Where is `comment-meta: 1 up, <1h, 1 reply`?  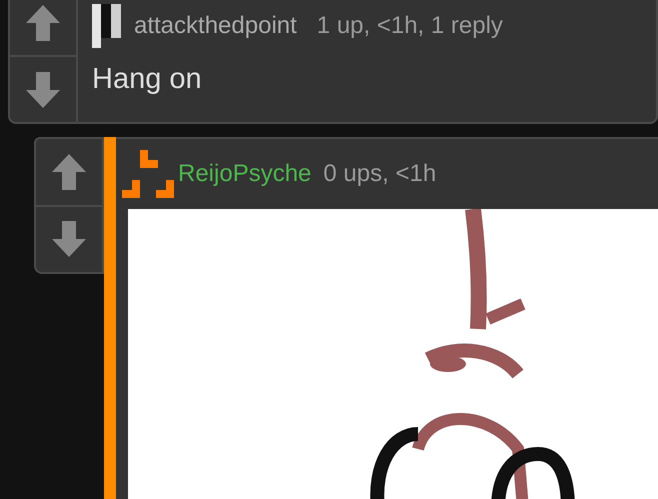 comment-meta: 1 up, <1h, 1 reply is located at coordinates (409, 26).